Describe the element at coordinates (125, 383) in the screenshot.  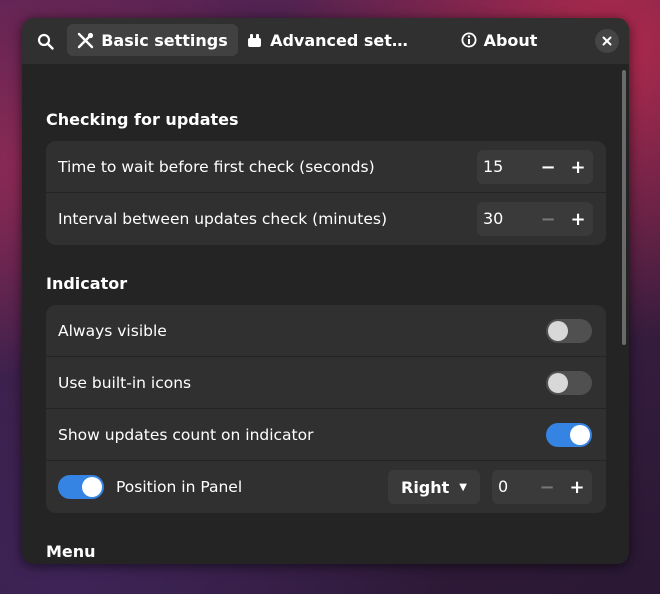
I see `row-label: Use built-in icons` at that location.